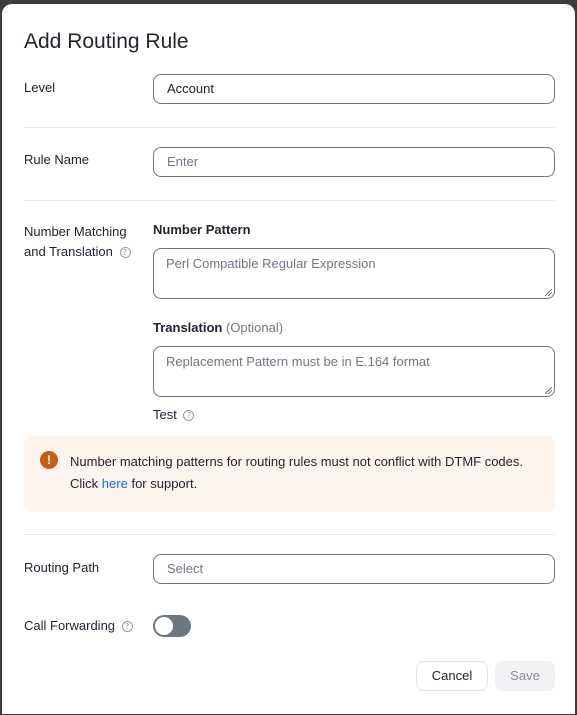  What do you see at coordinates (354, 162) in the screenshot?
I see `rule-name-input: Enter` at bounding box center [354, 162].